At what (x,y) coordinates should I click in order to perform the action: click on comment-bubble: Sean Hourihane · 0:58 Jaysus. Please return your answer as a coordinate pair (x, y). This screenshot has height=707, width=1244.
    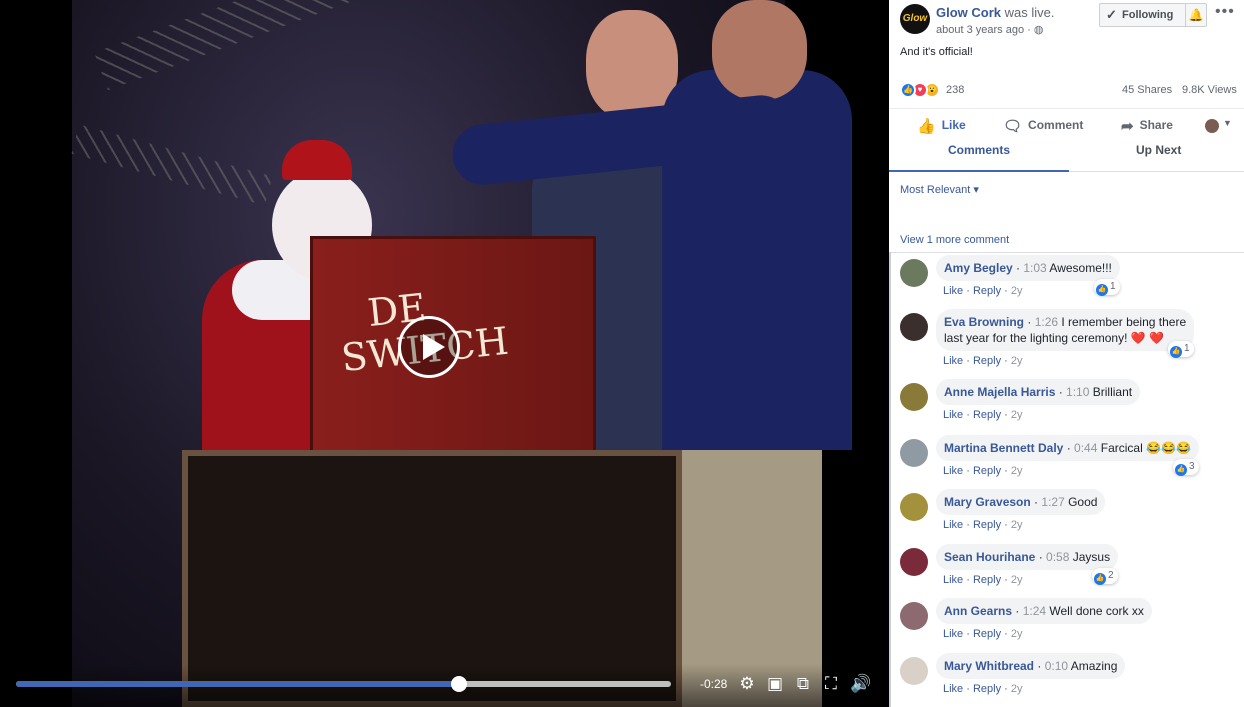
    Looking at the image, I should click on (1027, 557).